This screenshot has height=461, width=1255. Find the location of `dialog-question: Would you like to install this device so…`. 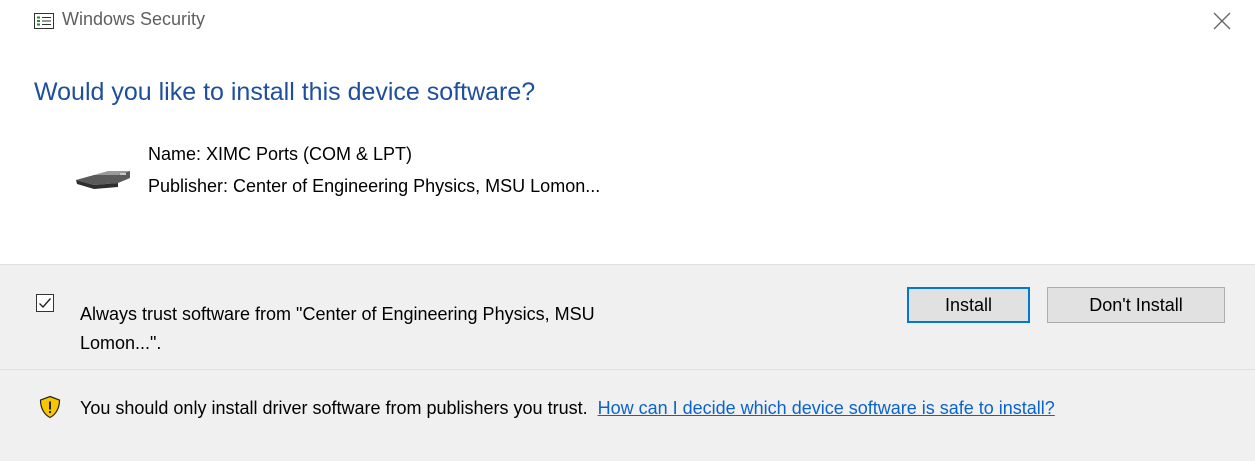

dialog-question: Would you like to install this device so… is located at coordinates (285, 92).